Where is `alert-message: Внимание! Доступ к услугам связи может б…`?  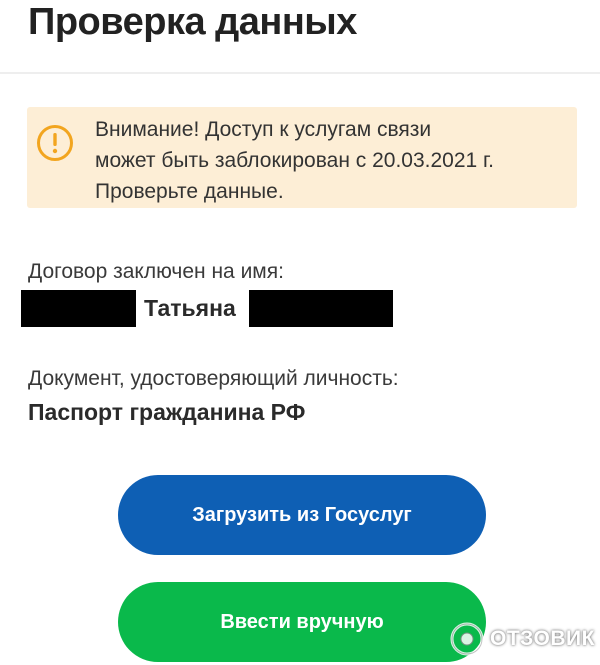 alert-message: Внимание! Доступ к услугам связи может б… is located at coordinates (330, 160).